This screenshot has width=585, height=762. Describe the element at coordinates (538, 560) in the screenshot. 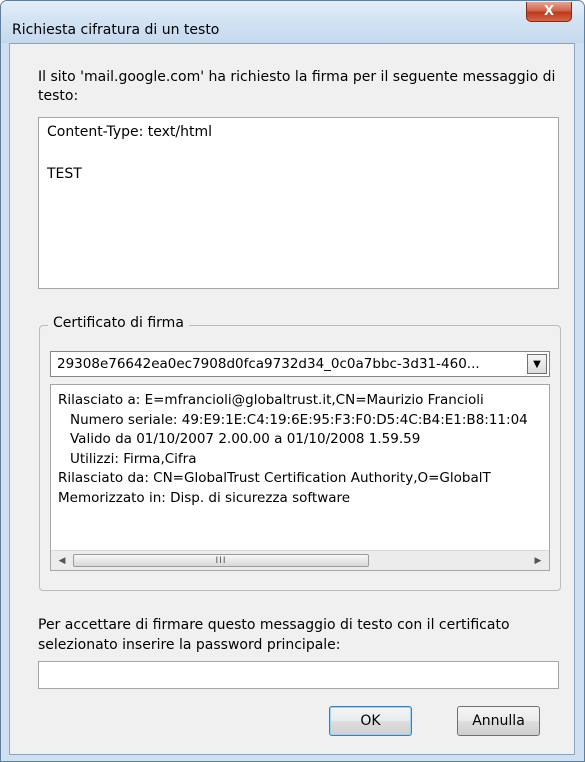

I see `scroll-right-icon: ▶` at that location.